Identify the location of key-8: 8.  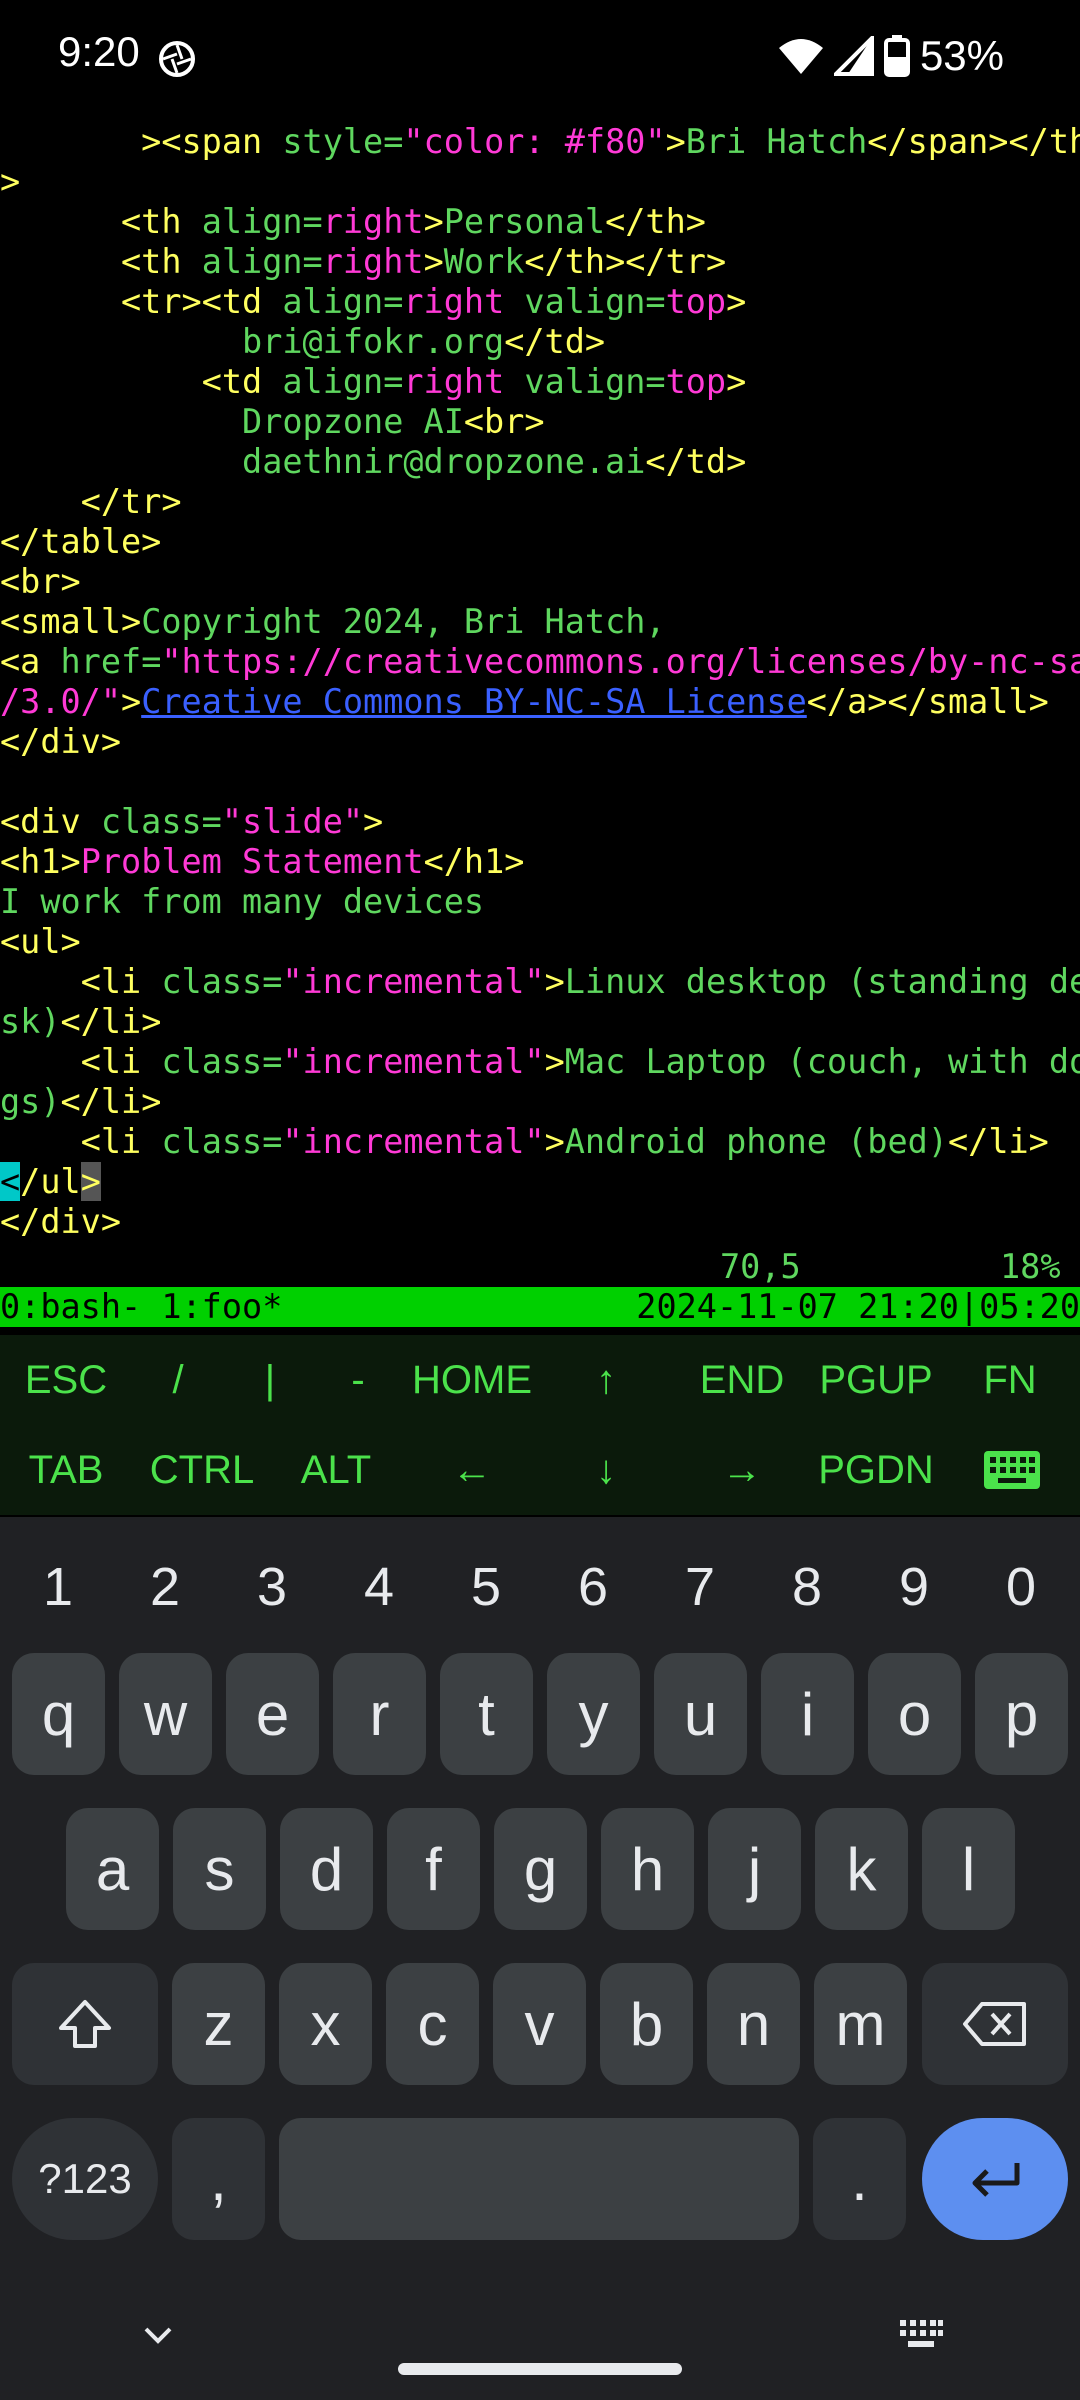
(807, 1587).